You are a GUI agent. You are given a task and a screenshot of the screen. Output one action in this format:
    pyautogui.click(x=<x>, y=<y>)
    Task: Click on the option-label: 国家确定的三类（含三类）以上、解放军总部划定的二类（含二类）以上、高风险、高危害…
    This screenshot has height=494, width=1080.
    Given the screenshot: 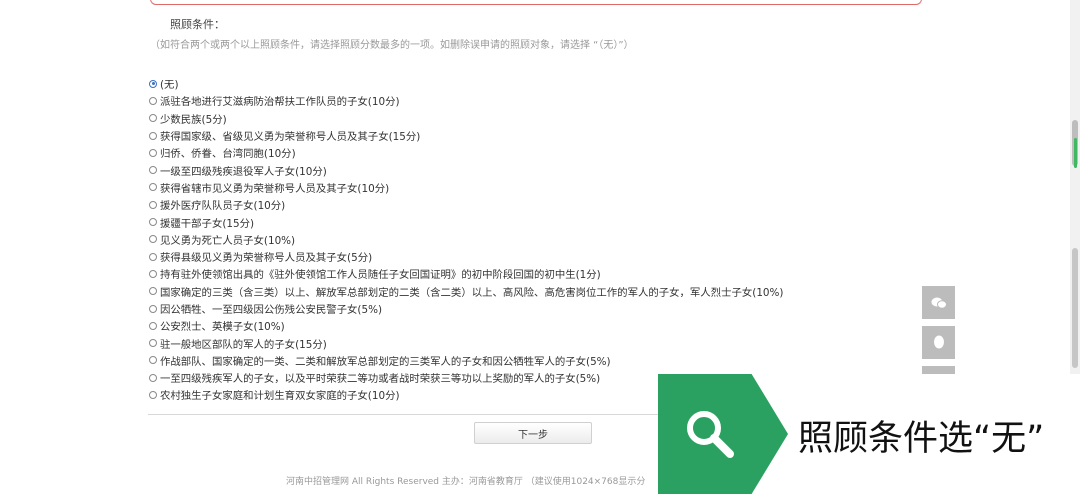 What is the action you would take?
    pyautogui.click(x=472, y=292)
    